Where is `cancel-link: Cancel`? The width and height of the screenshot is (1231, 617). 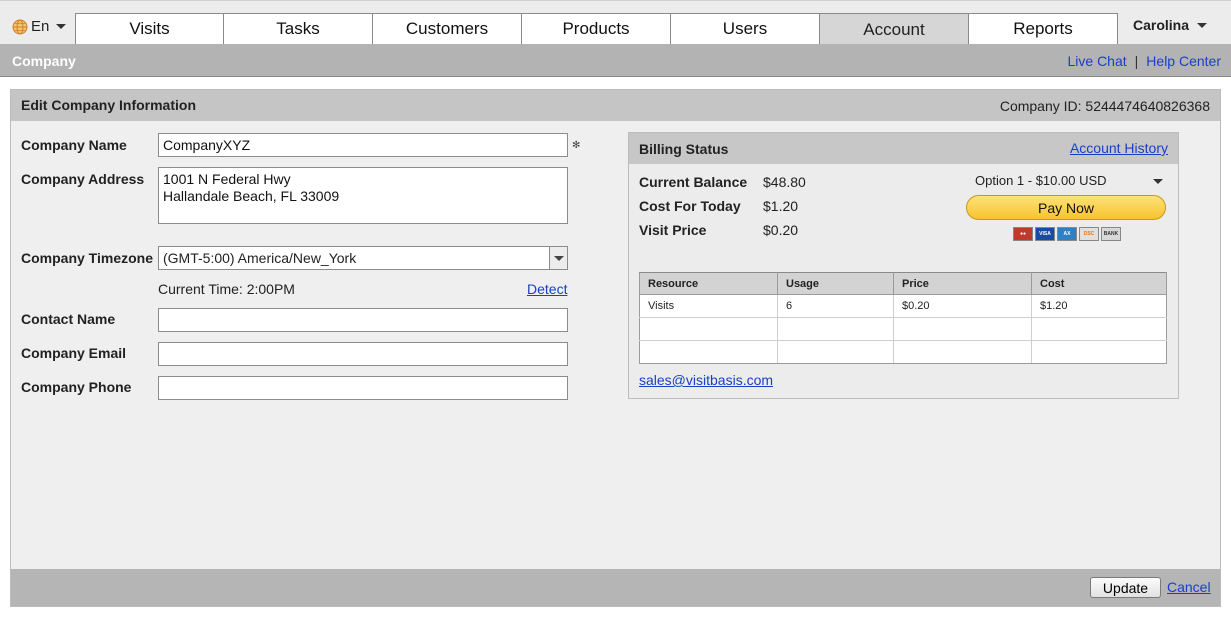
cancel-link: Cancel is located at coordinates (1189, 587).